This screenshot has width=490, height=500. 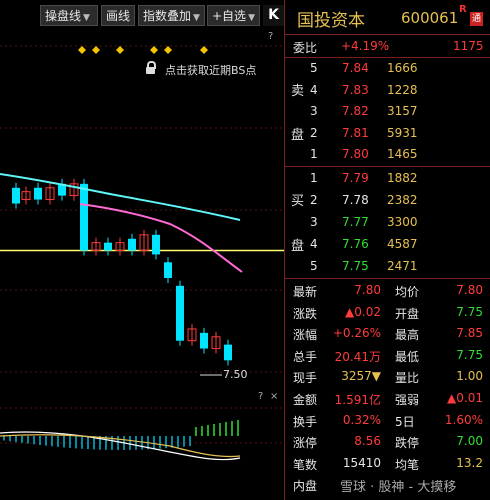 What do you see at coordinates (314, 266) in the screenshot?
I see `buy-level: 5` at bounding box center [314, 266].